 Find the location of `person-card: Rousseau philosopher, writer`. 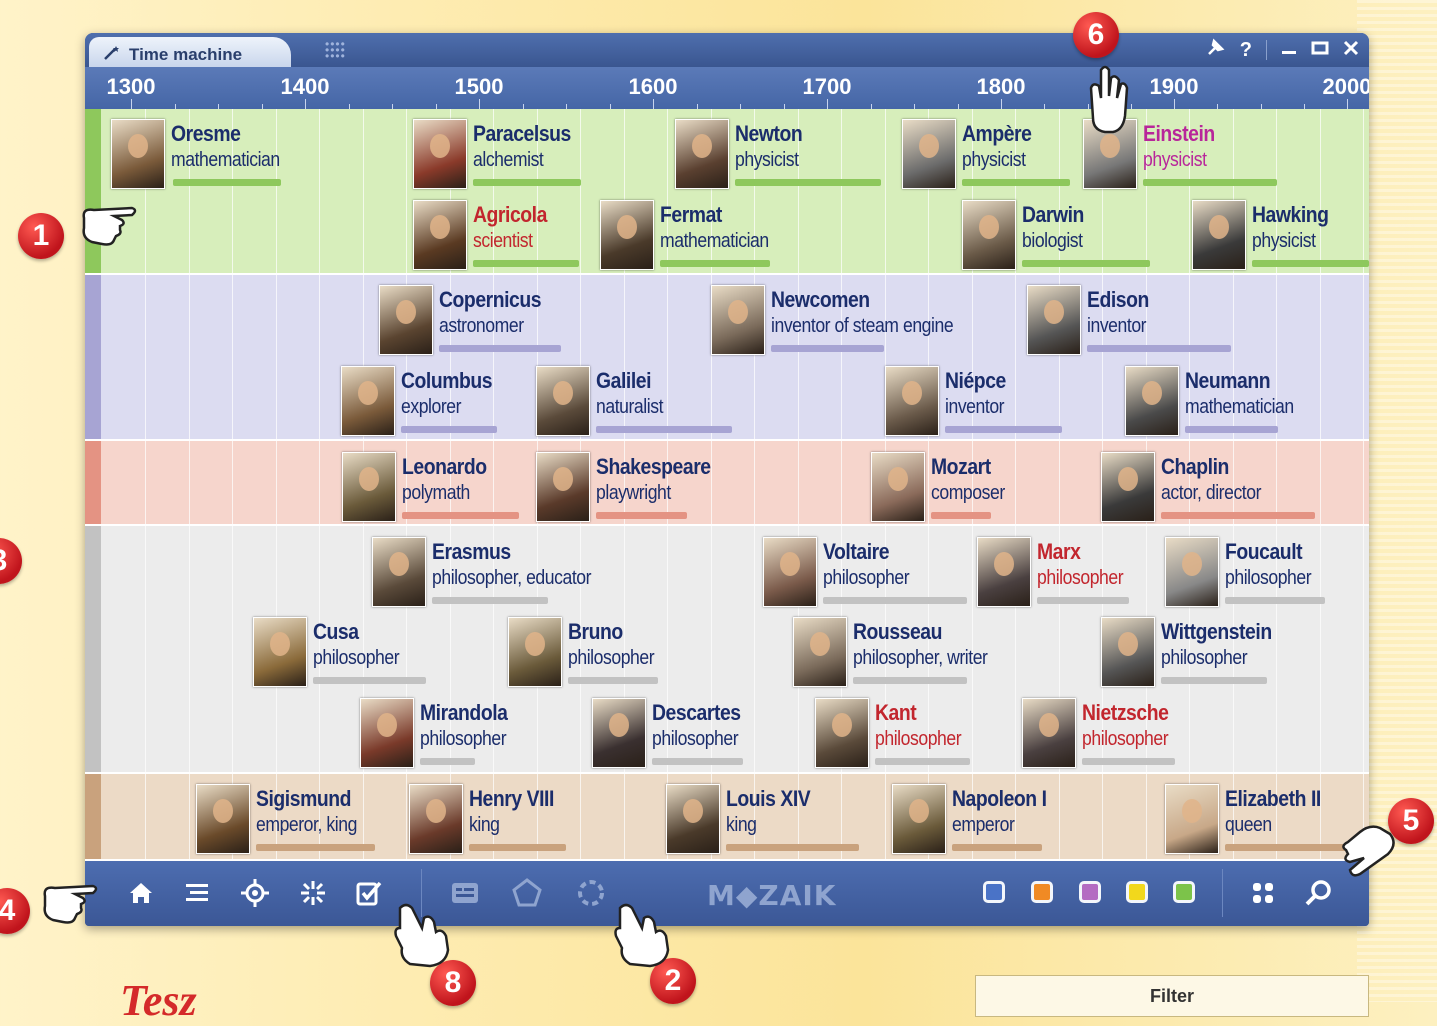

person-card: Rousseau philosopher, writer is located at coordinates (913, 652).